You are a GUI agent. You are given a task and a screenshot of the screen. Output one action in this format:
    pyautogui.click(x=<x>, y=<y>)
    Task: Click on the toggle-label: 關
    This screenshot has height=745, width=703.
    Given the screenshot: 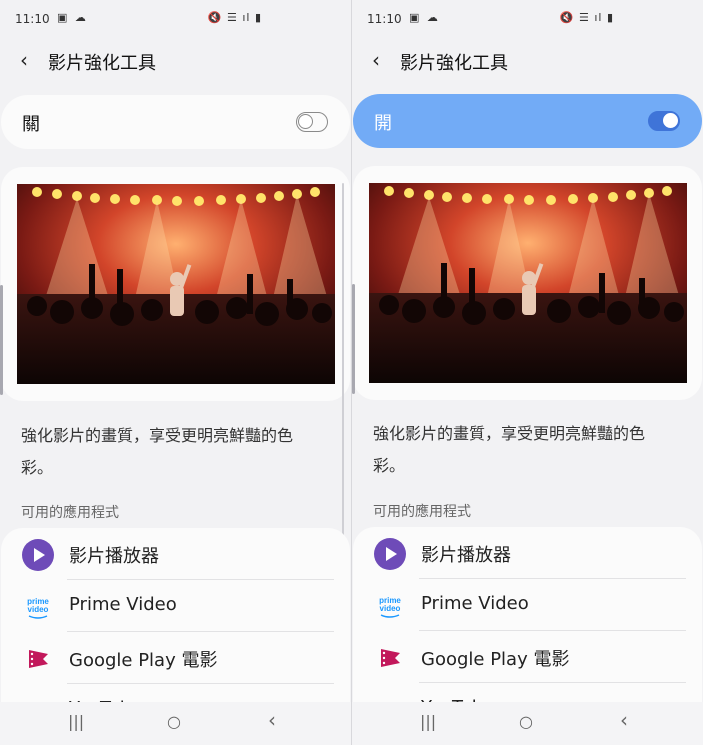 What is the action you would take?
    pyautogui.click(x=31, y=124)
    